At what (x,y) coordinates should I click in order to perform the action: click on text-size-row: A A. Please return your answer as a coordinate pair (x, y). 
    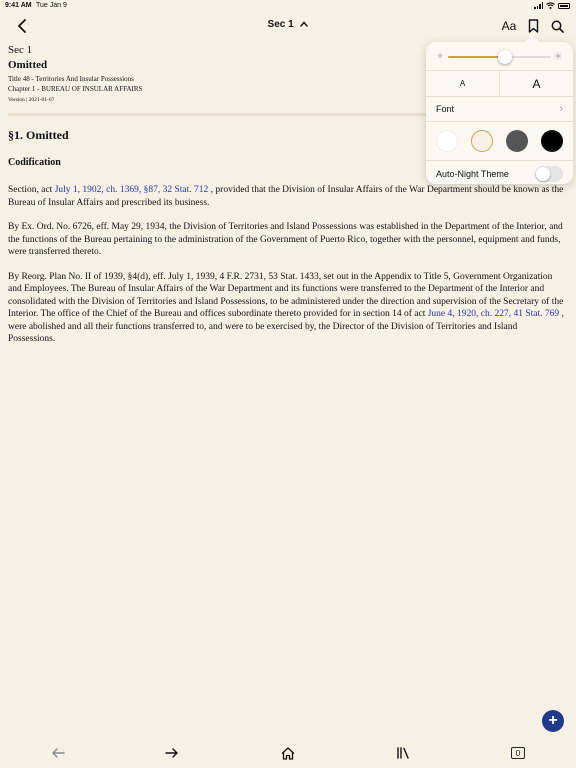
    Looking at the image, I should click on (499, 83).